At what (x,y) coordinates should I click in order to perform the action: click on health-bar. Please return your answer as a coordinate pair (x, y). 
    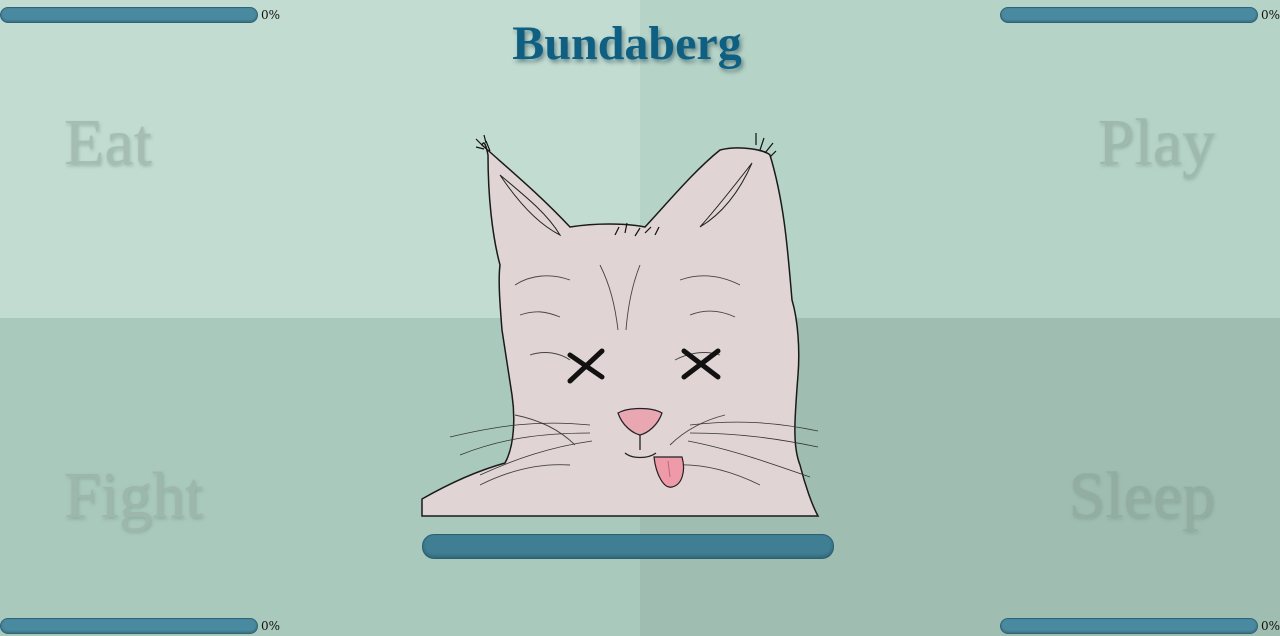
    Looking at the image, I should click on (628, 546).